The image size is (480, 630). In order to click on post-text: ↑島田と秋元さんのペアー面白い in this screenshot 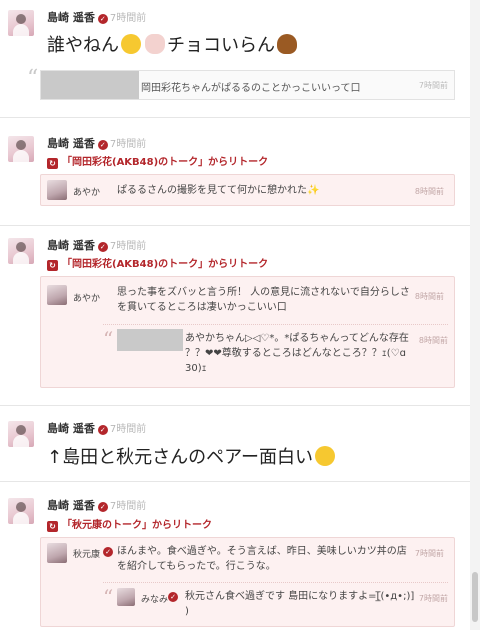, I will do `click(192, 456)`.